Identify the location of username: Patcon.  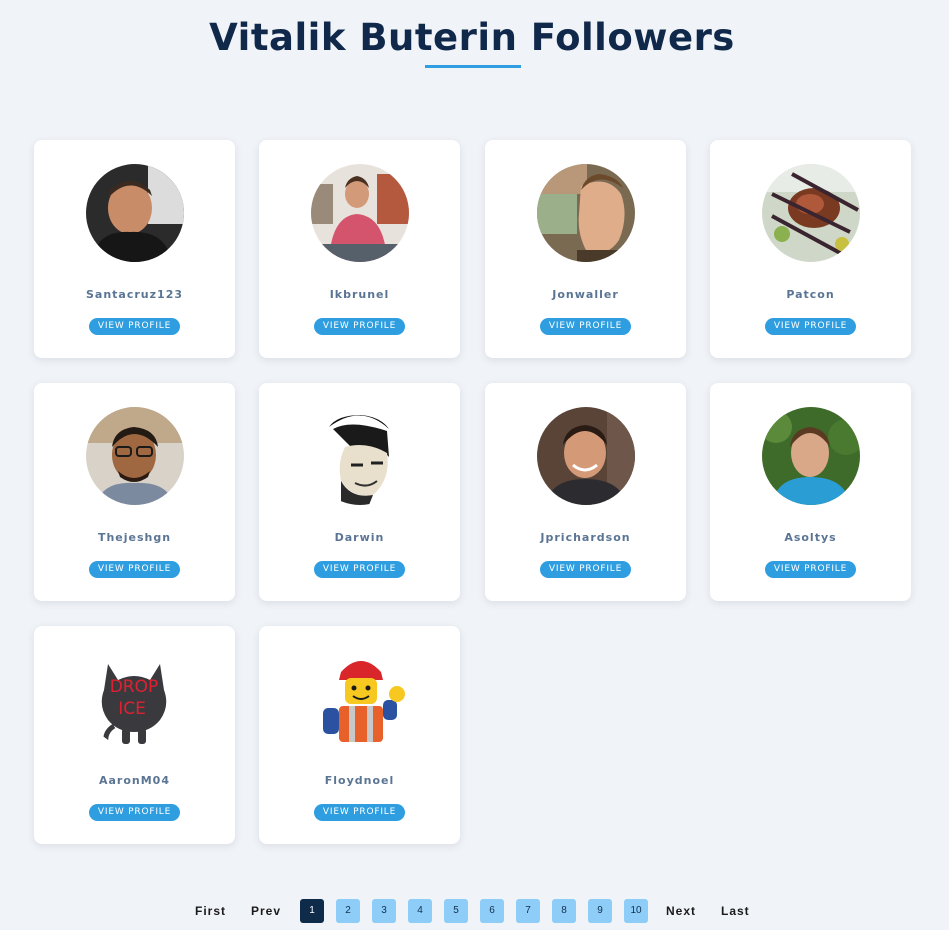
(810, 294).